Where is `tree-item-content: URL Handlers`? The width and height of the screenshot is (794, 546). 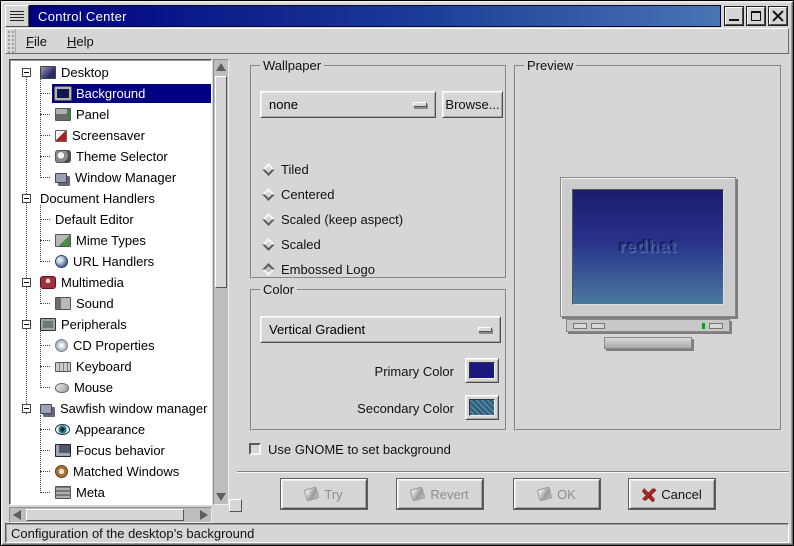 tree-item-content: URL Handlers is located at coordinates (131, 261).